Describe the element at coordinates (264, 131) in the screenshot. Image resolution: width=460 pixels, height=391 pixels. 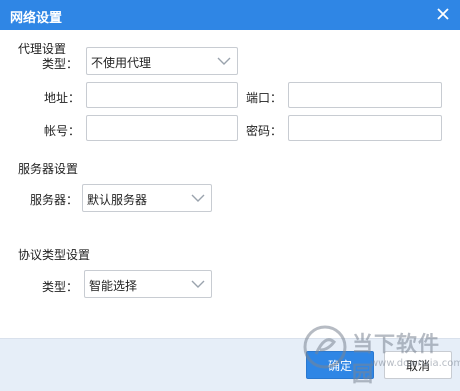
I see `password-label: 密码：` at that location.